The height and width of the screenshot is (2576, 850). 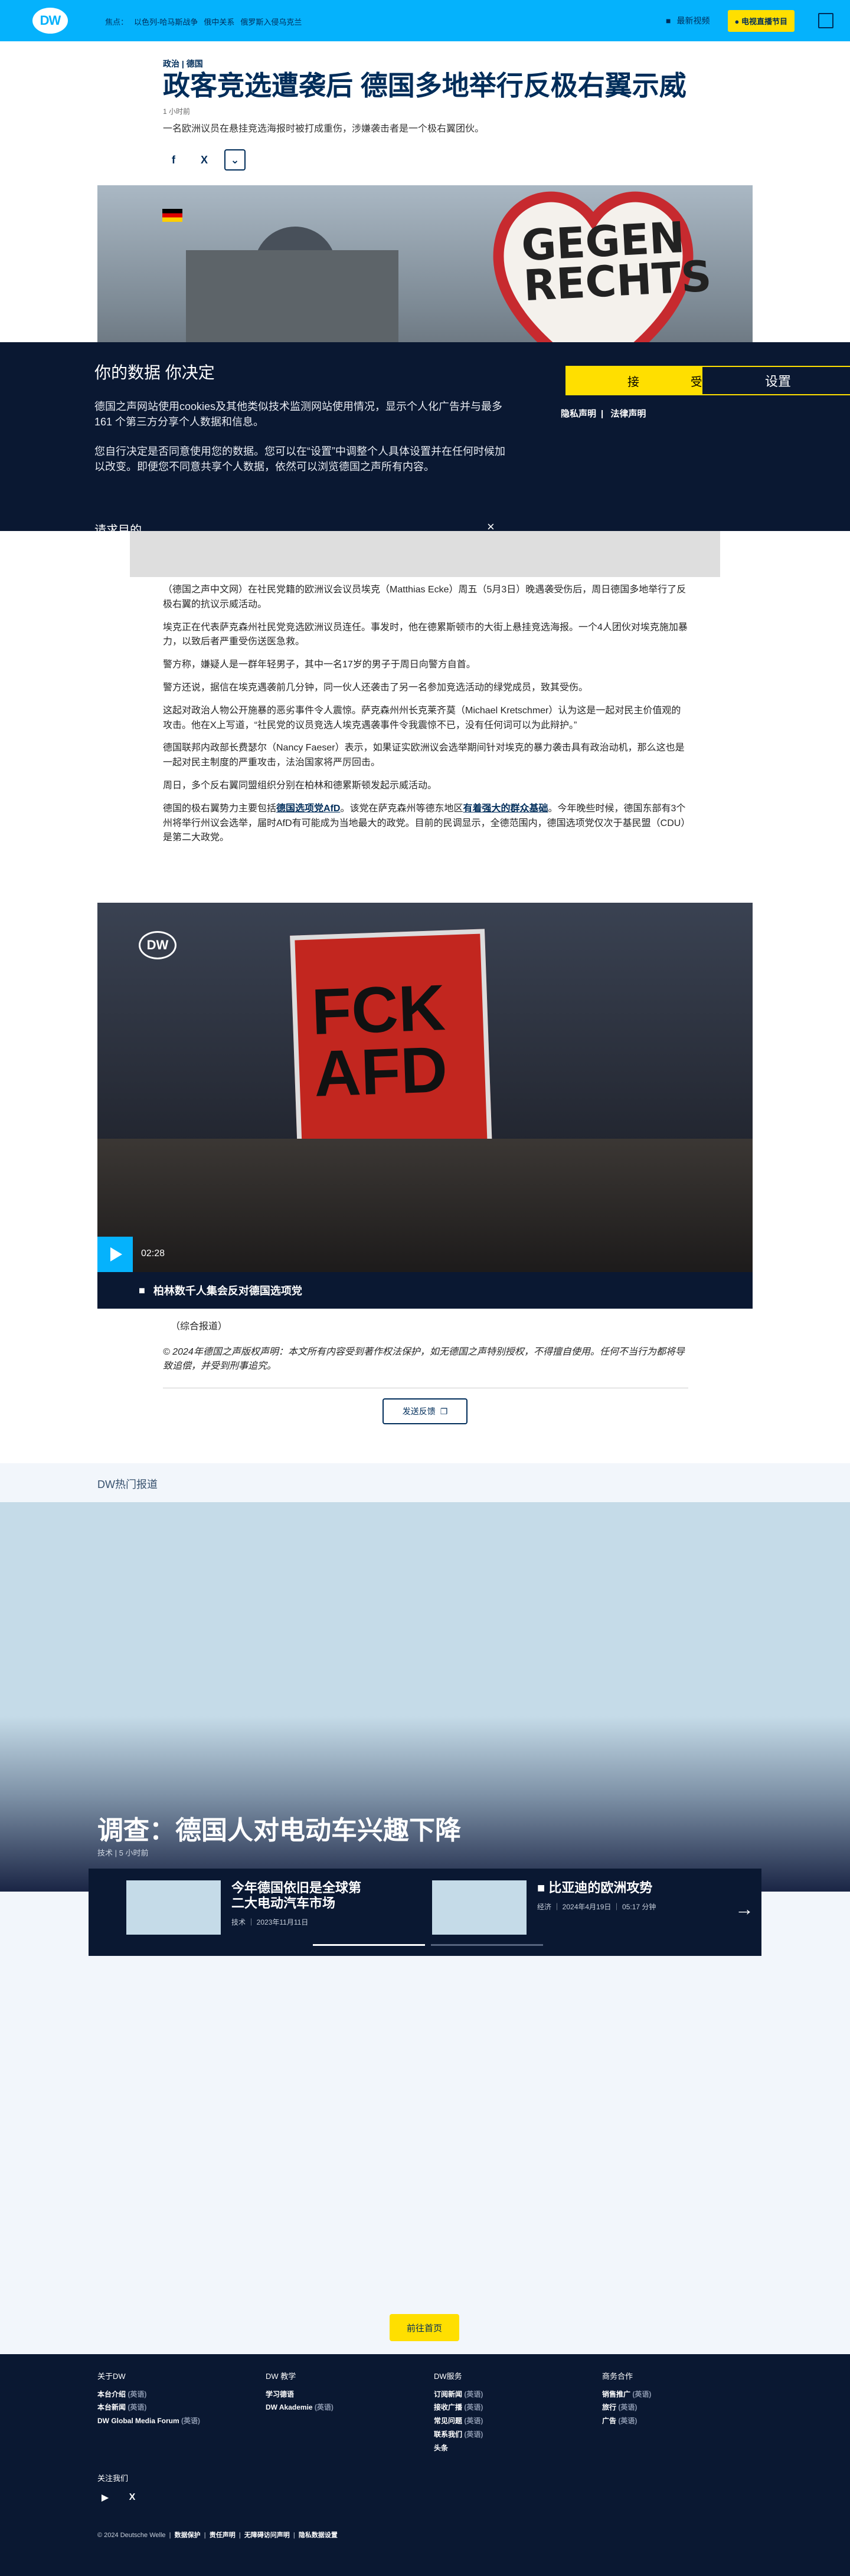 I want to click on slider-item: 今年德国依旧是全球第二大电动汽车市场 技术 ｜ 2023年11月11日, so click(x=249, y=1907).